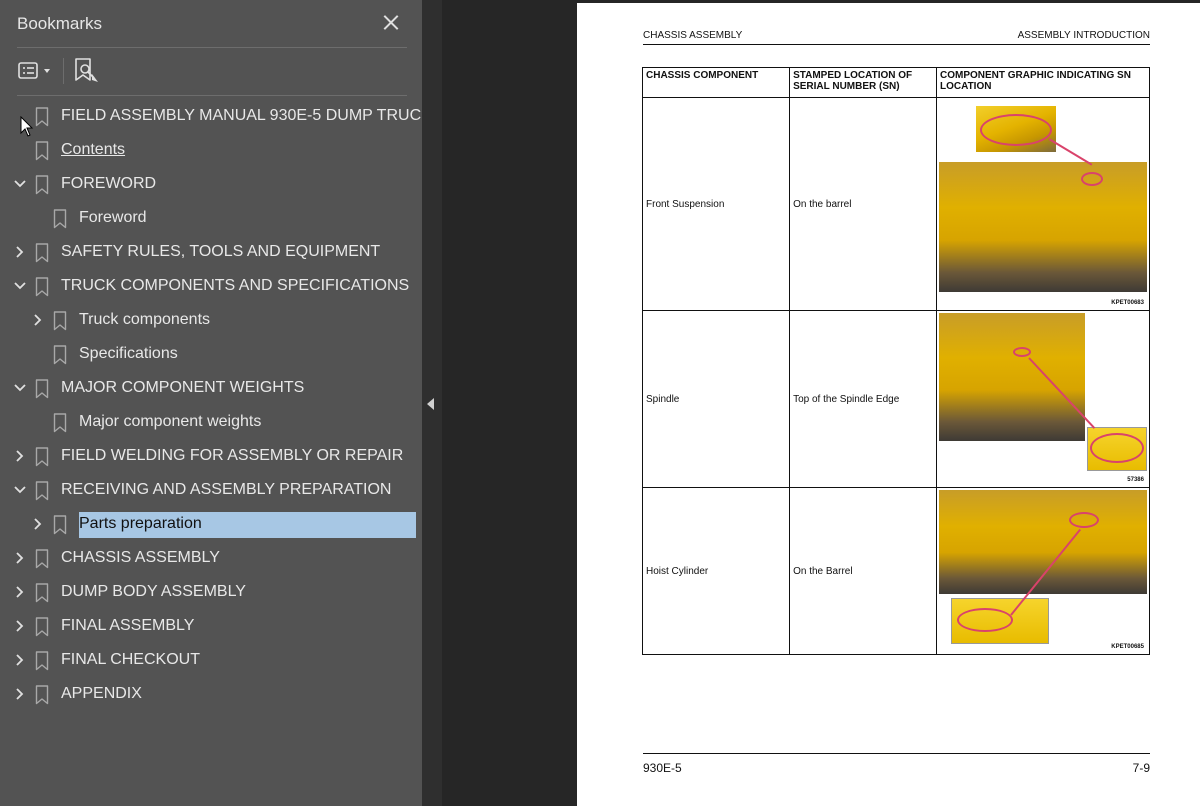 Image resolution: width=1200 pixels, height=806 pixels. What do you see at coordinates (211, 355) in the screenshot?
I see `bookmark-item: Specifications` at bounding box center [211, 355].